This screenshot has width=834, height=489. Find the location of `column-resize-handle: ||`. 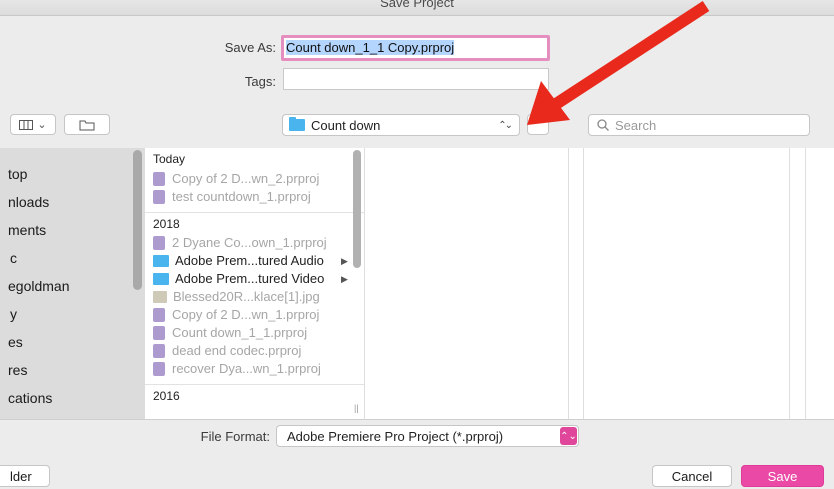

column-resize-handle: || is located at coordinates (356, 408).